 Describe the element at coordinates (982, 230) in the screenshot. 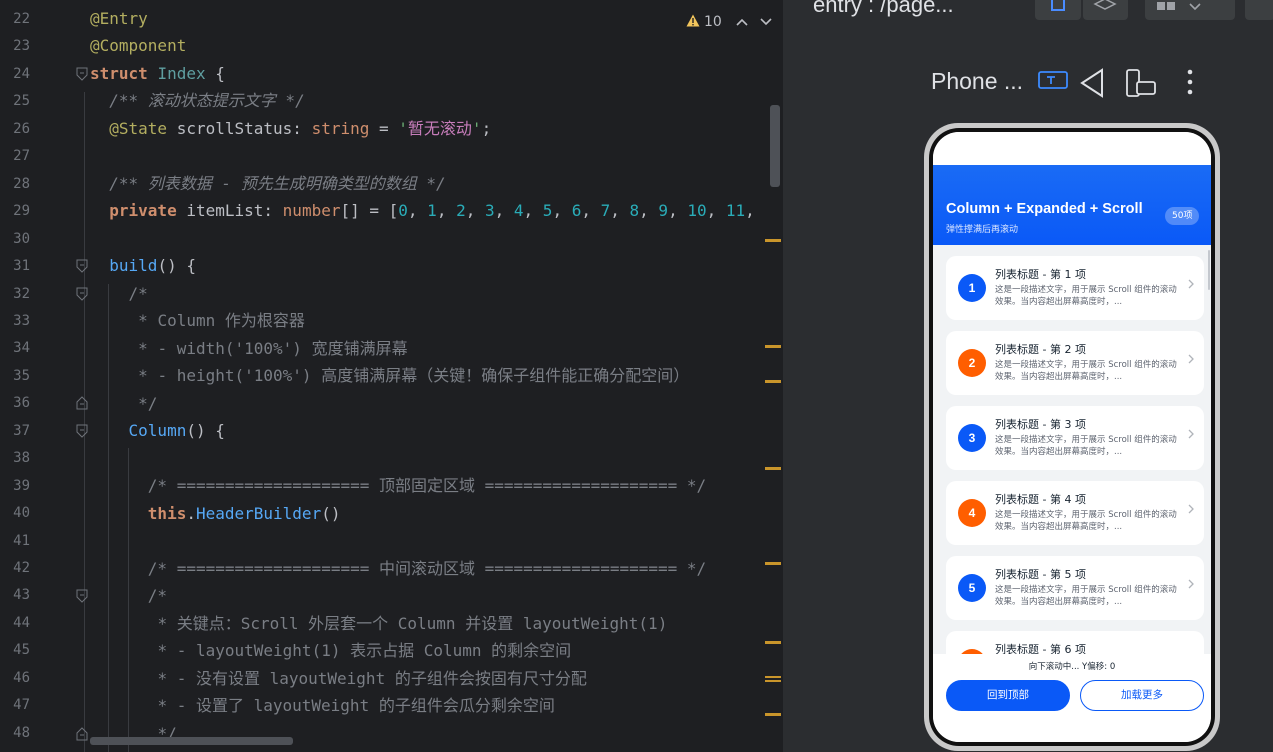

I see `app-subtitle: 弹性撑满后再滚动` at that location.